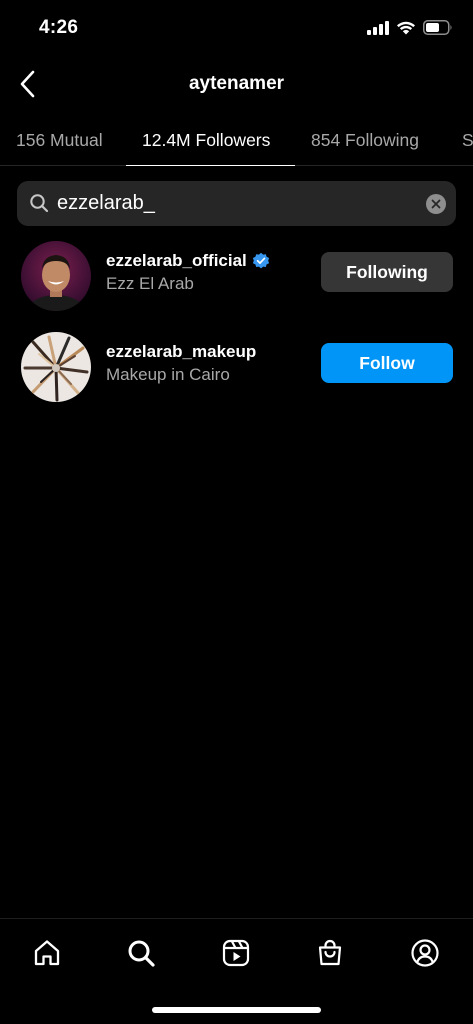 The width and height of the screenshot is (473, 1024). I want to click on profile-icon, so click(425, 953).